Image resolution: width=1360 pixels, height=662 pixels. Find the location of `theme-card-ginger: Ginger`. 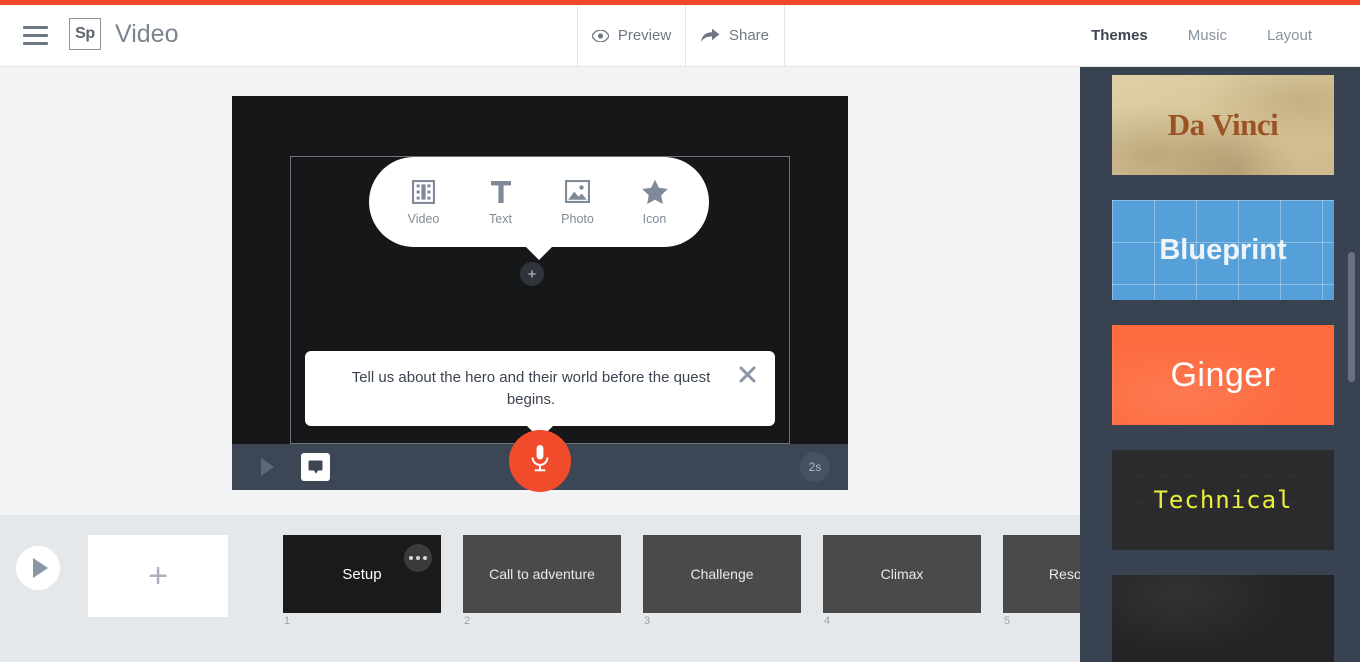

theme-card-ginger: Ginger is located at coordinates (1223, 375).